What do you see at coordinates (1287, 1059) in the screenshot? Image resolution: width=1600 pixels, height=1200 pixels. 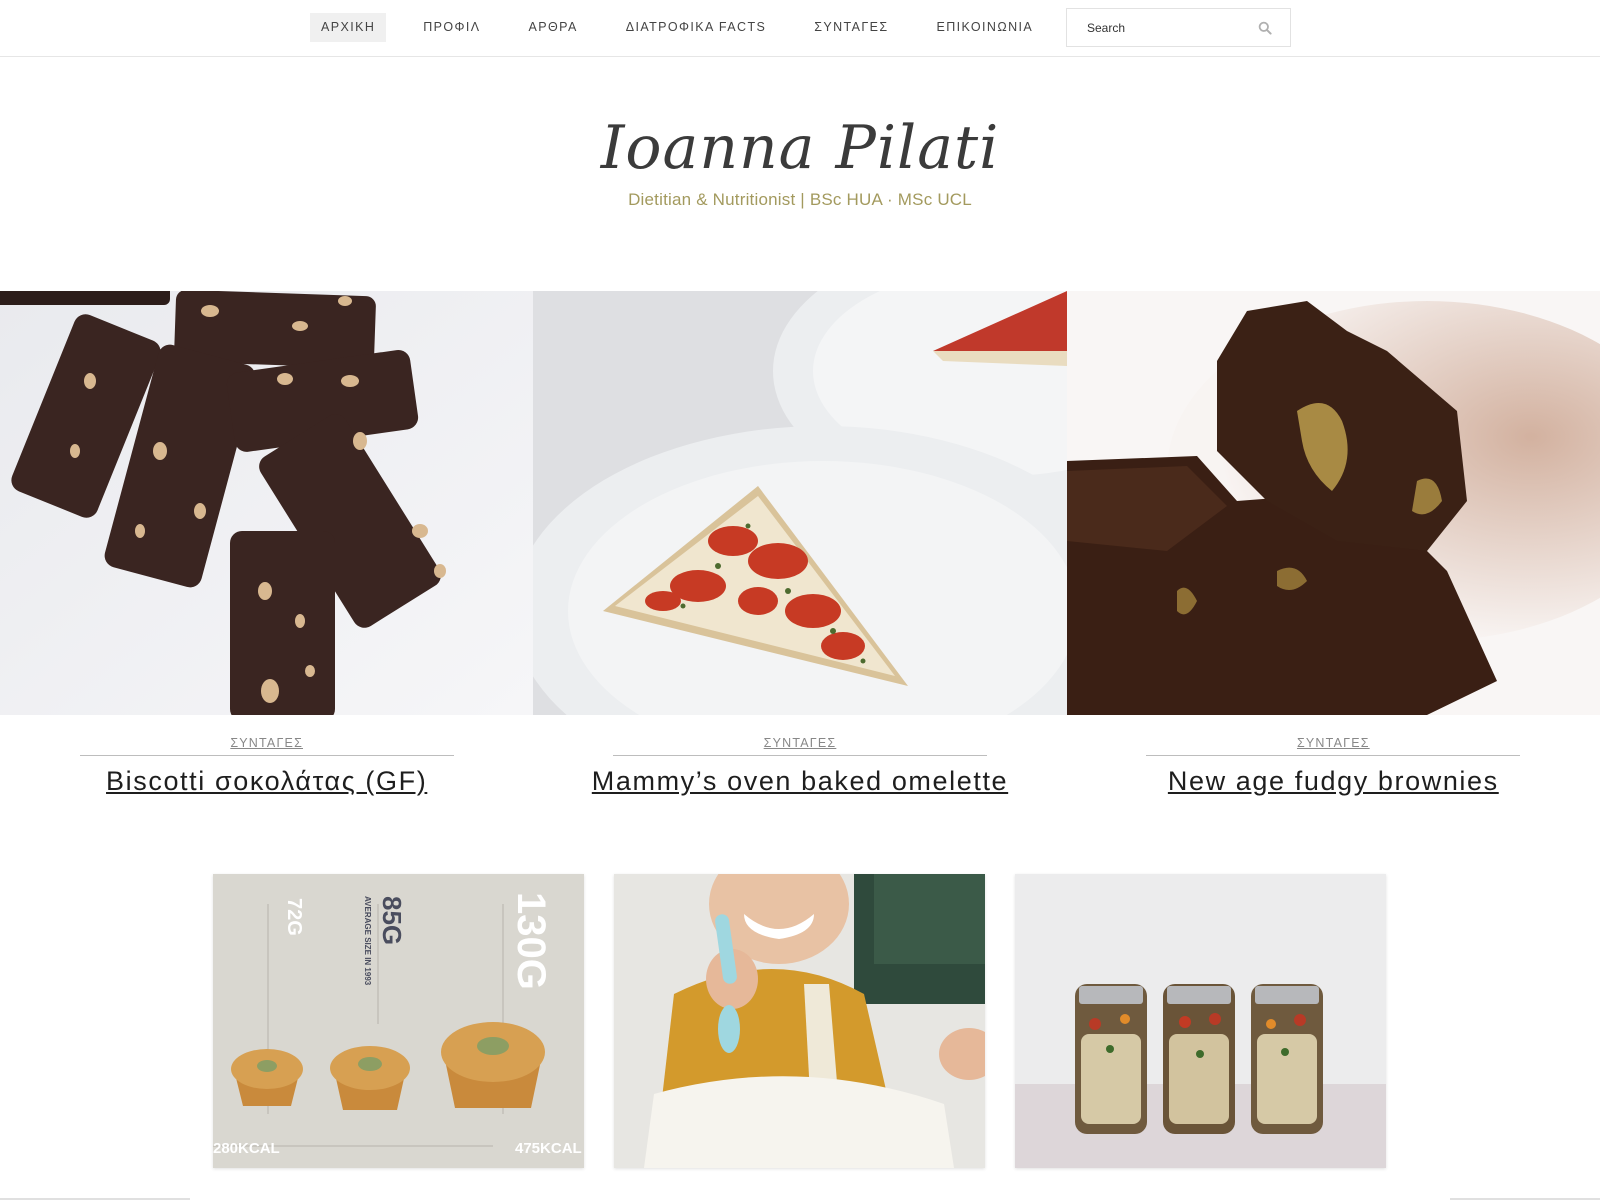 I see `jar-right` at bounding box center [1287, 1059].